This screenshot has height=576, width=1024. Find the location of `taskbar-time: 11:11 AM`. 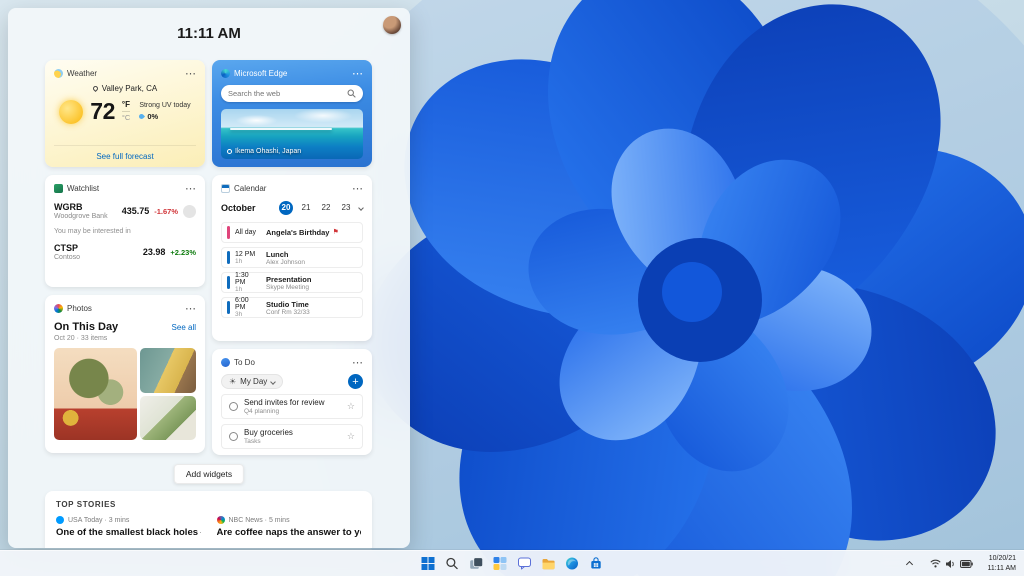

taskbar-time: 11:11 AM is located at coordinates (1001, 568).